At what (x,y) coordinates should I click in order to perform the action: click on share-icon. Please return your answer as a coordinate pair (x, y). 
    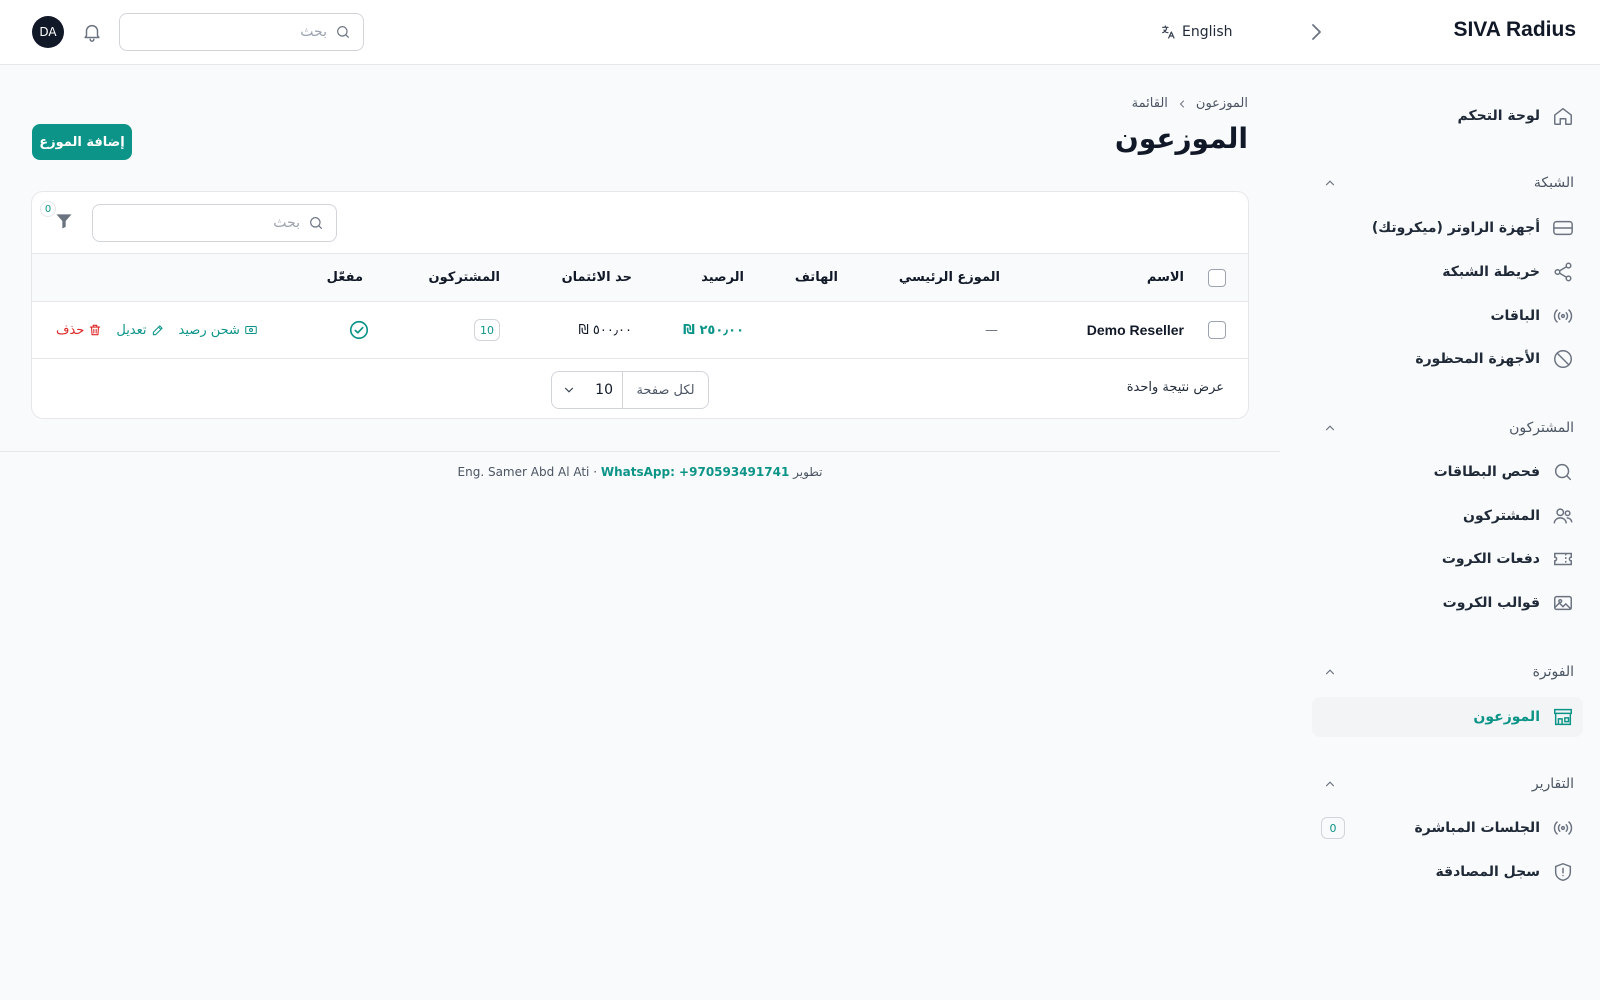
    Looking at the image, I should click on (1563, 272).